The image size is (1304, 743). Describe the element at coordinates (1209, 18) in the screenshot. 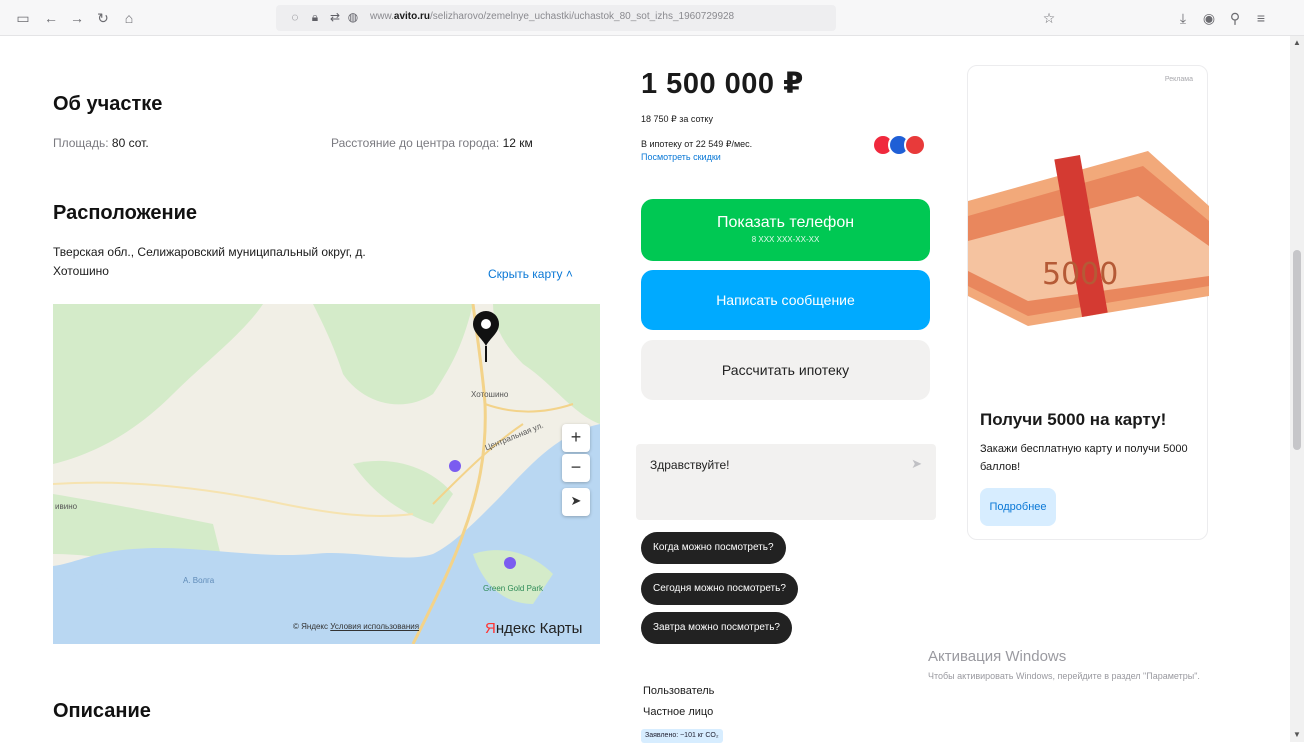

I see `account-icon: ◉` at that location.